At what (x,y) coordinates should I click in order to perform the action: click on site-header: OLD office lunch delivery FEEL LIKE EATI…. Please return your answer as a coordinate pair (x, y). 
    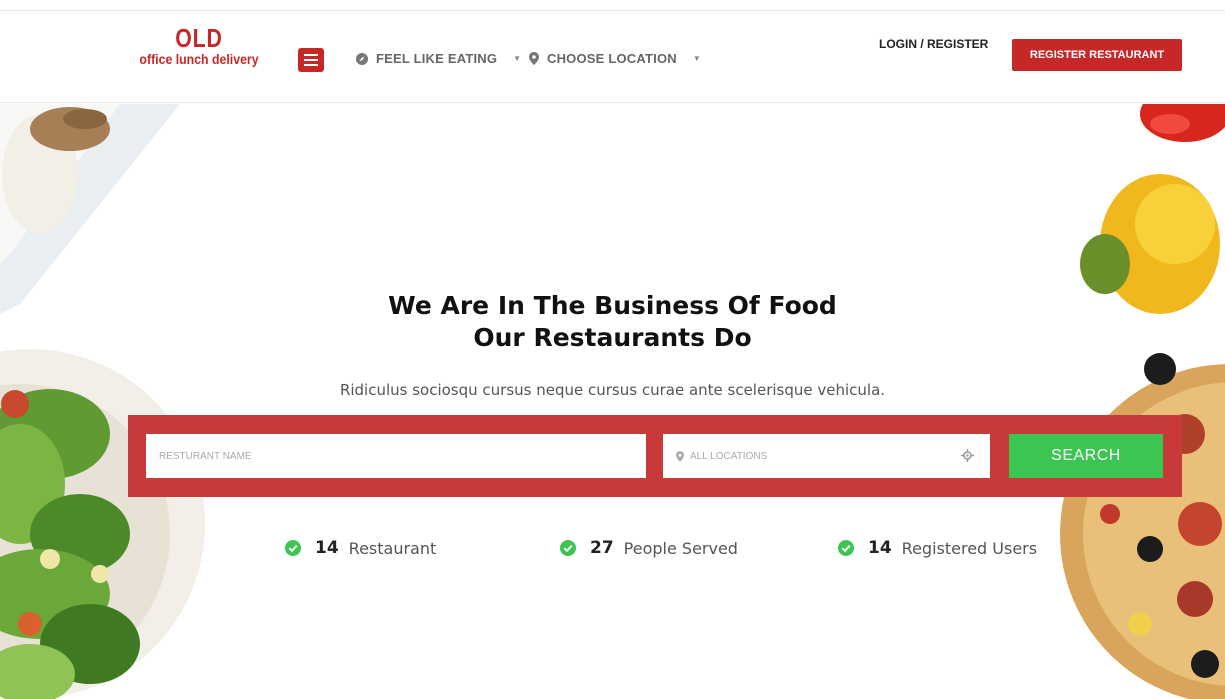
    Looking at the image, I should click on (612, 57).